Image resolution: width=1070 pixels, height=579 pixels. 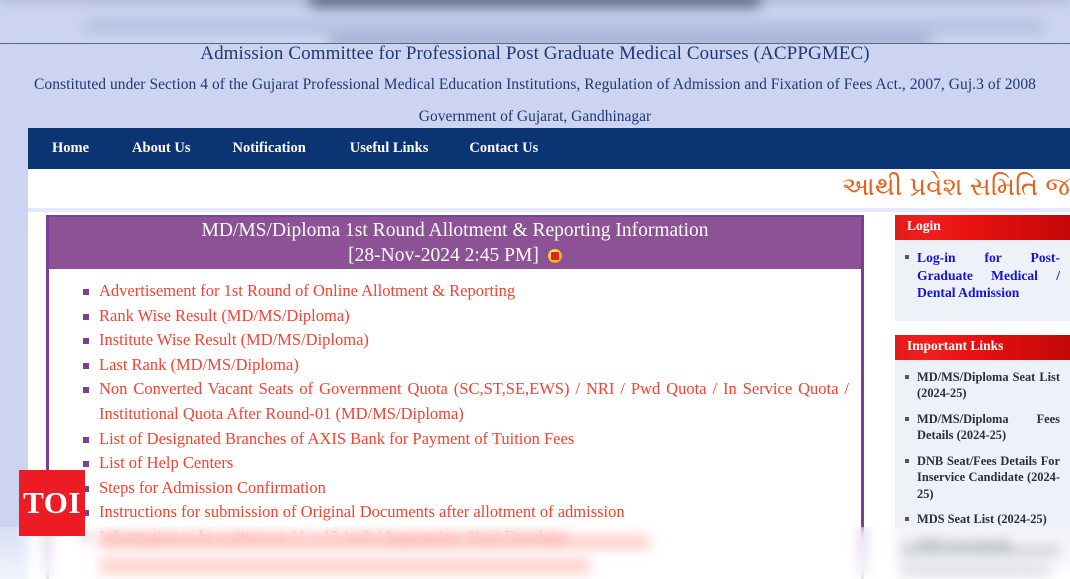 I want to click on login-panel-heading: Login, so click(x=982, y=227).